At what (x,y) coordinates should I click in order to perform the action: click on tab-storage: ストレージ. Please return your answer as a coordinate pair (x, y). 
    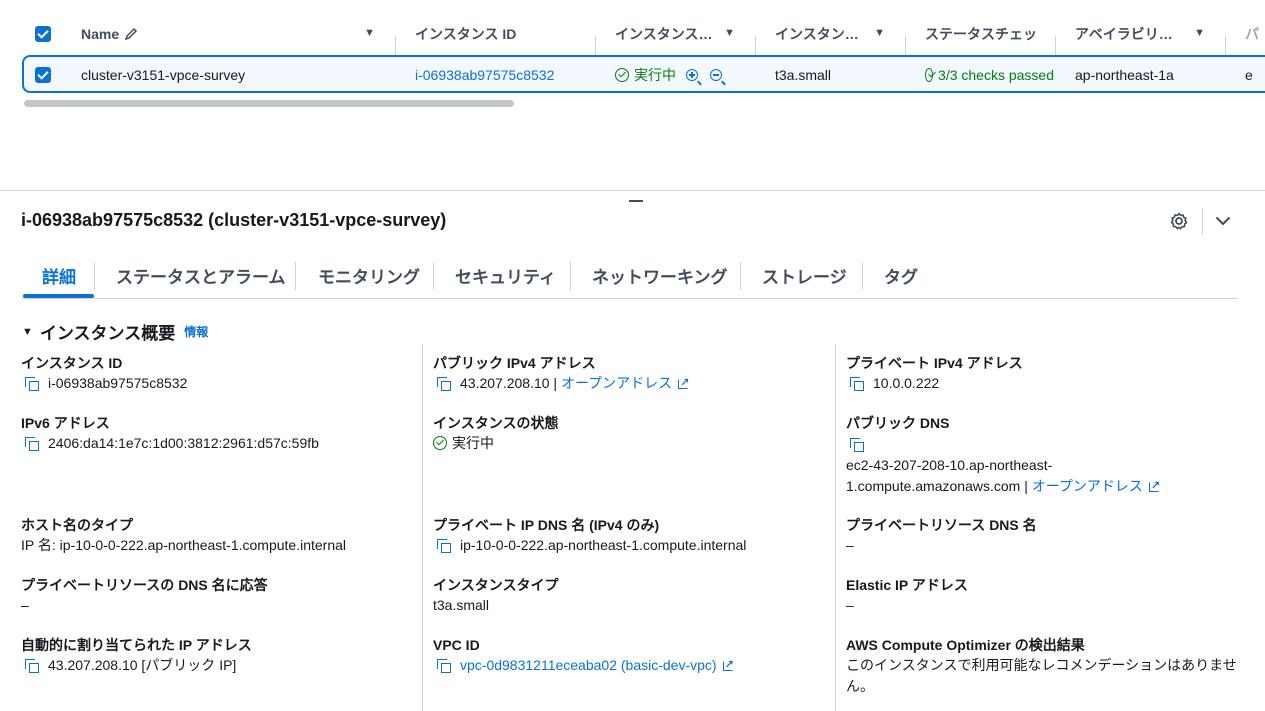
    Looking at the image, I should click on (804, 275).